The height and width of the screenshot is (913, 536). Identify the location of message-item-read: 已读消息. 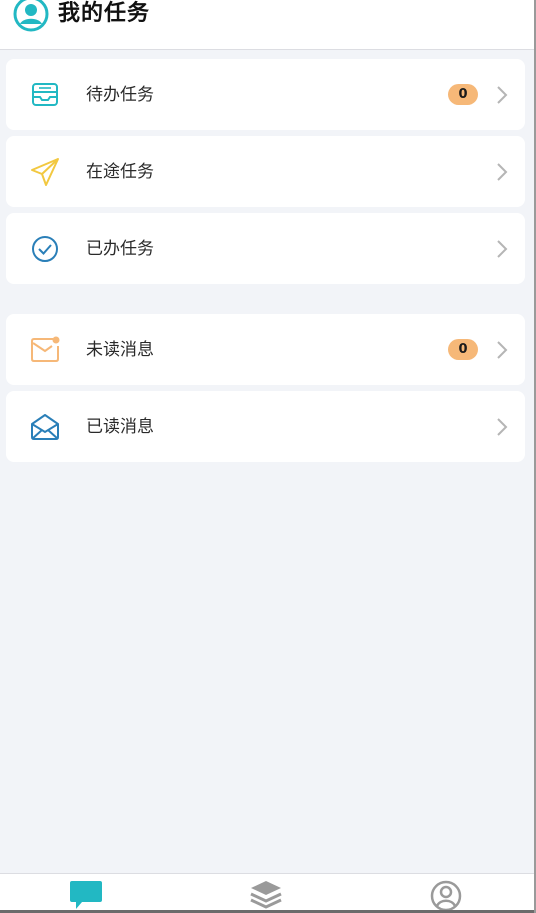
(265, 426).